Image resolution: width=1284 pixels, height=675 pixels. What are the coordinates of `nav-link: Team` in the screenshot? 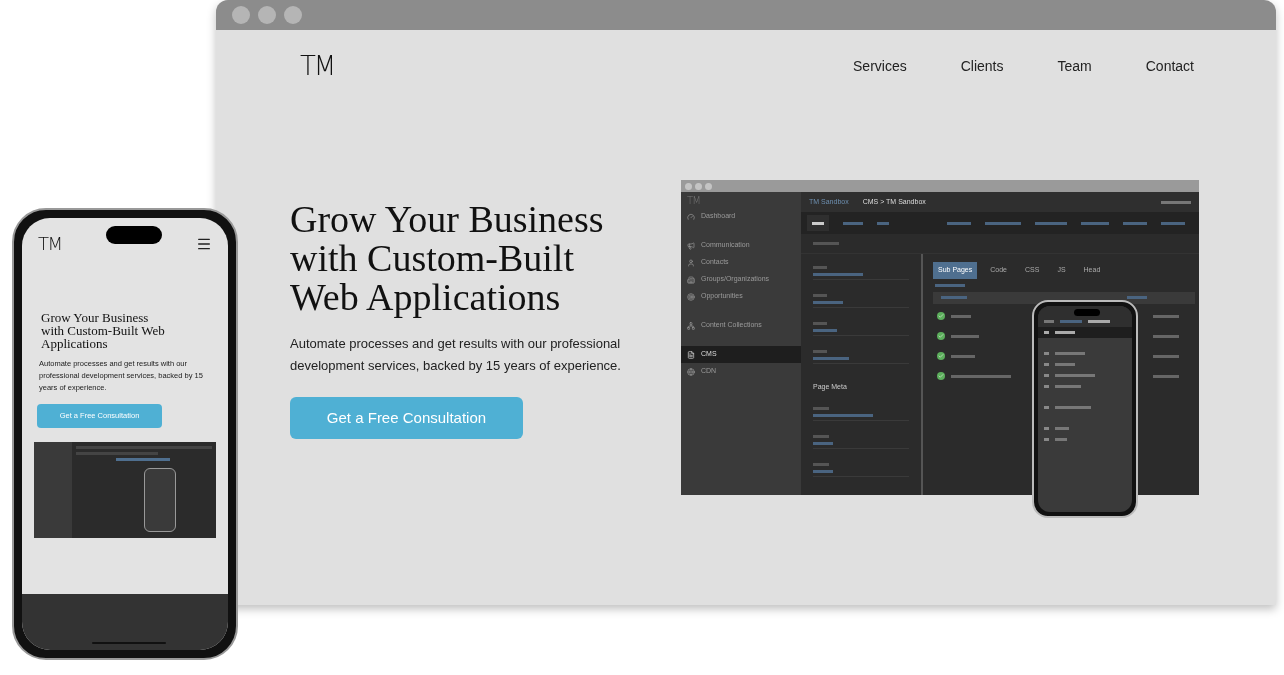 It's located at (1074, 66).